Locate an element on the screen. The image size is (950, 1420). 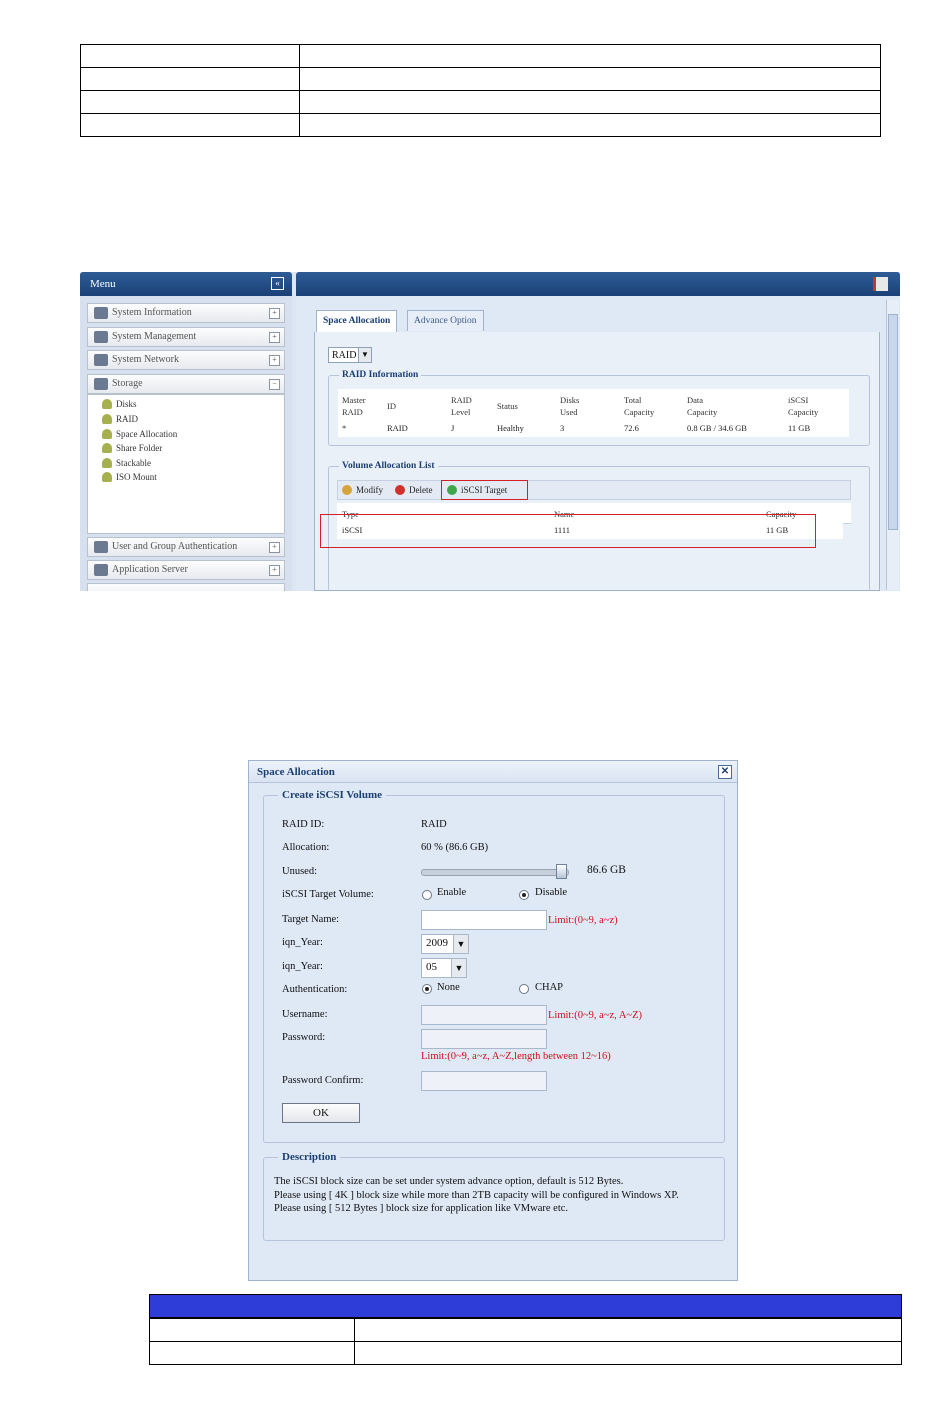
menu-collapse-icon: « is located at coordinates (277, 283).